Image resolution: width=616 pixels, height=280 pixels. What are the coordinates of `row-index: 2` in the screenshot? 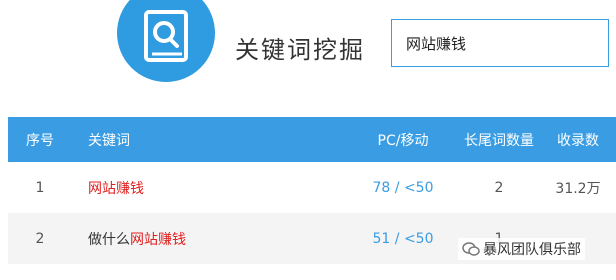 It's located at (40, 238).